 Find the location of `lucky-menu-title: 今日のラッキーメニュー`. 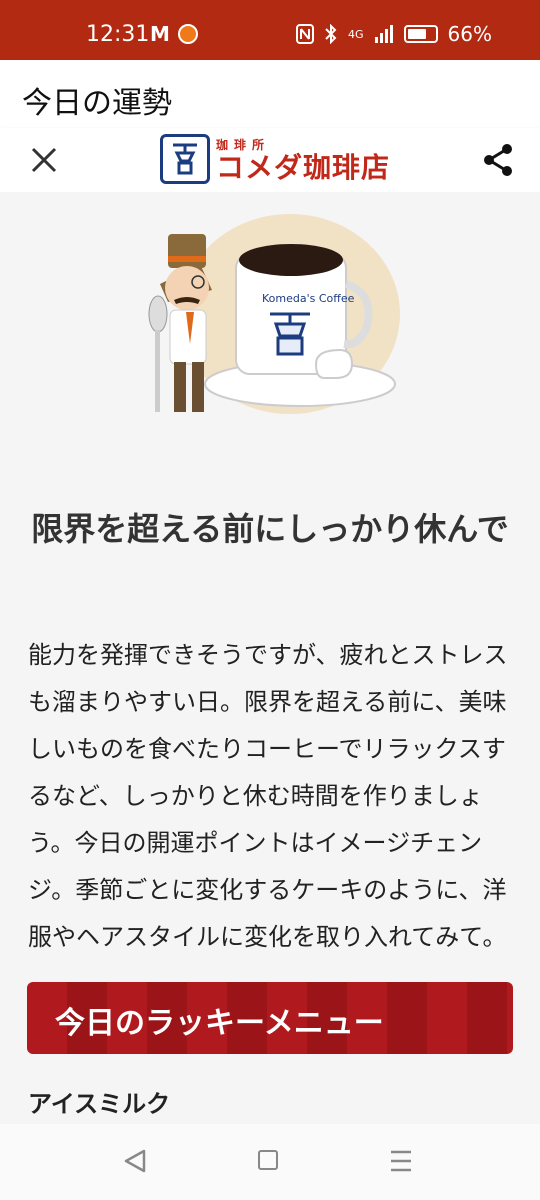

lucky-menu-title: 今日のラッキーメニュー is located at coordinates (219, 1023).